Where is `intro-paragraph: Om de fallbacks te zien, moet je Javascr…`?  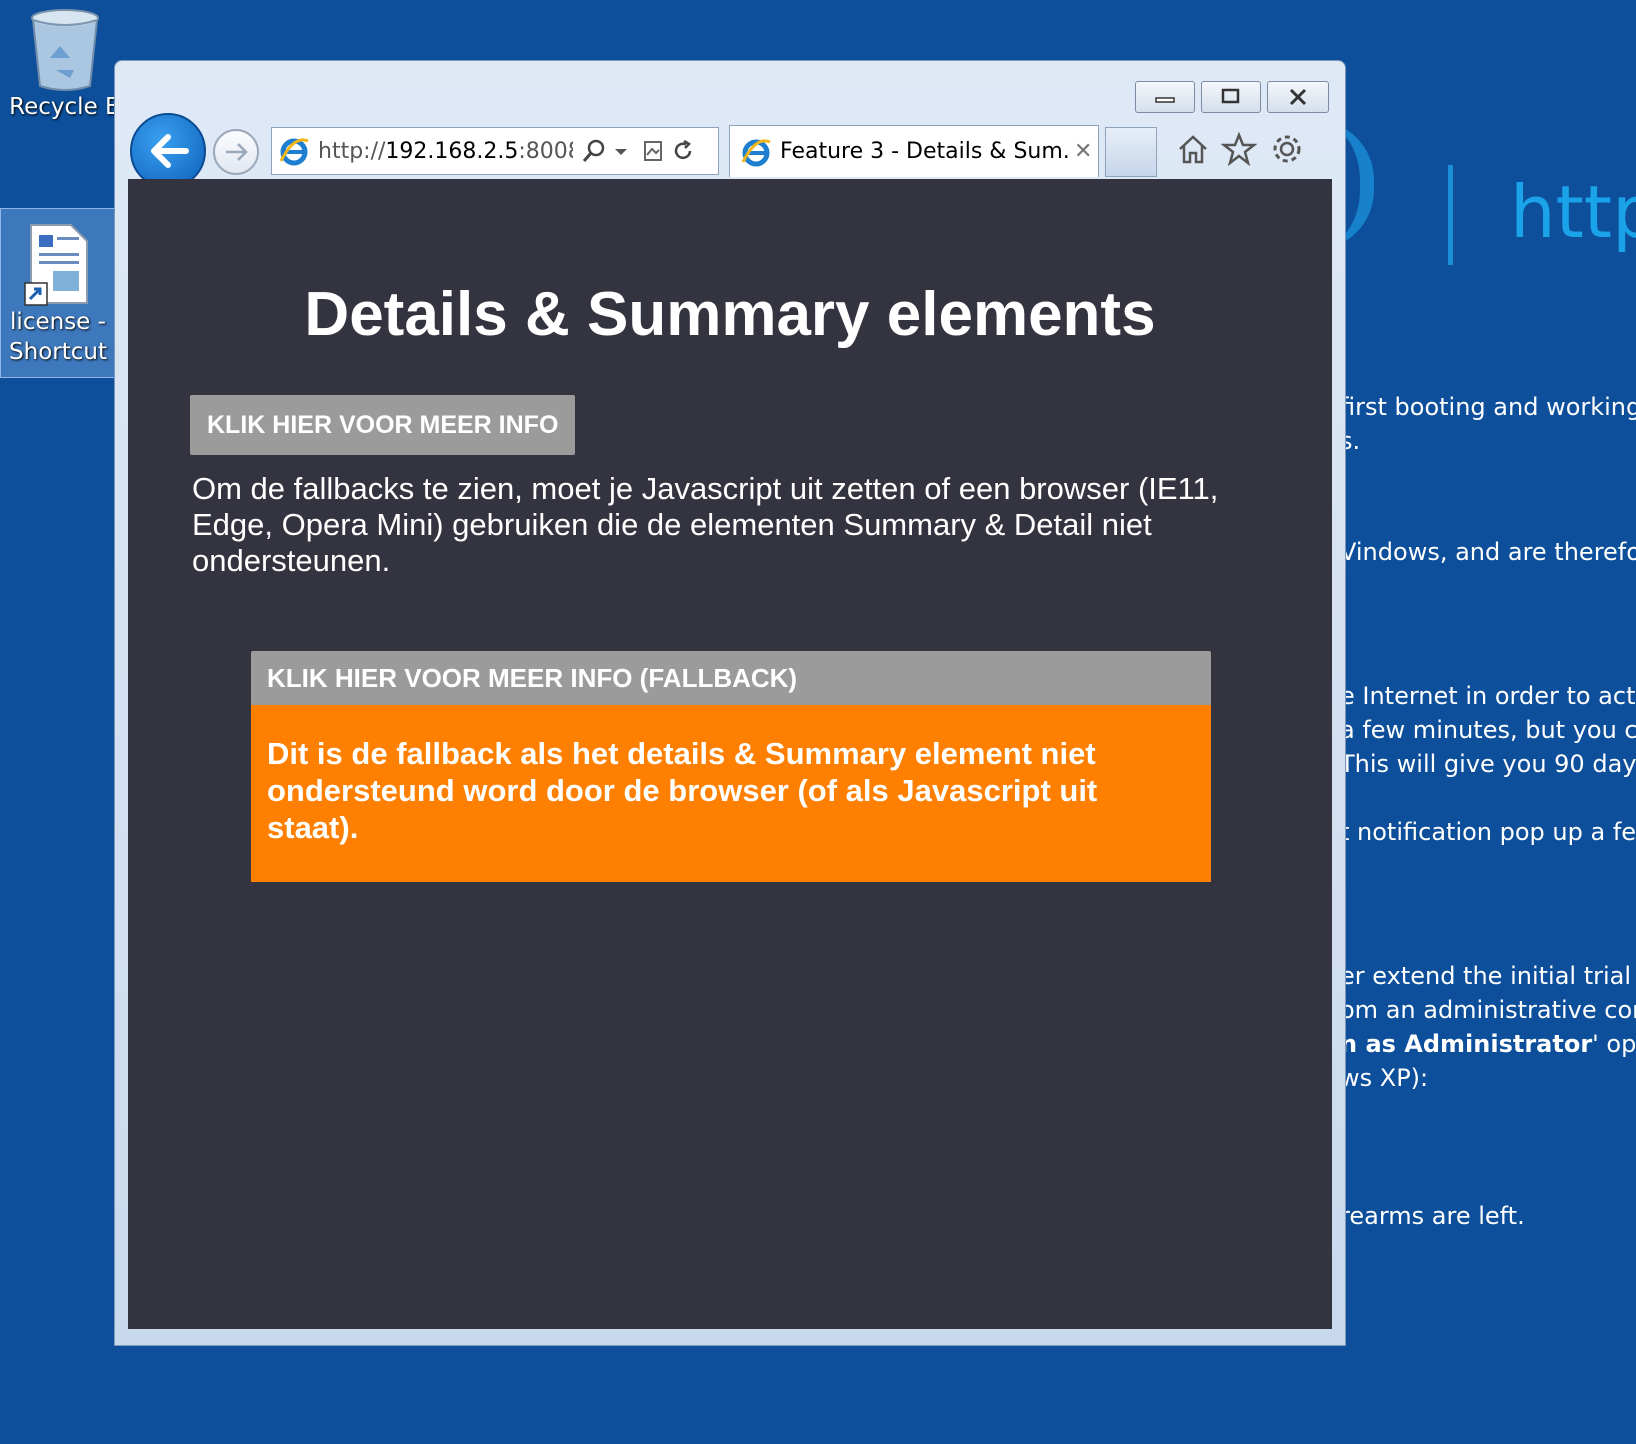
intro-paragraph: Om de fallbacks te zien, moet je Javascr… is located at coordinates (705, 524).